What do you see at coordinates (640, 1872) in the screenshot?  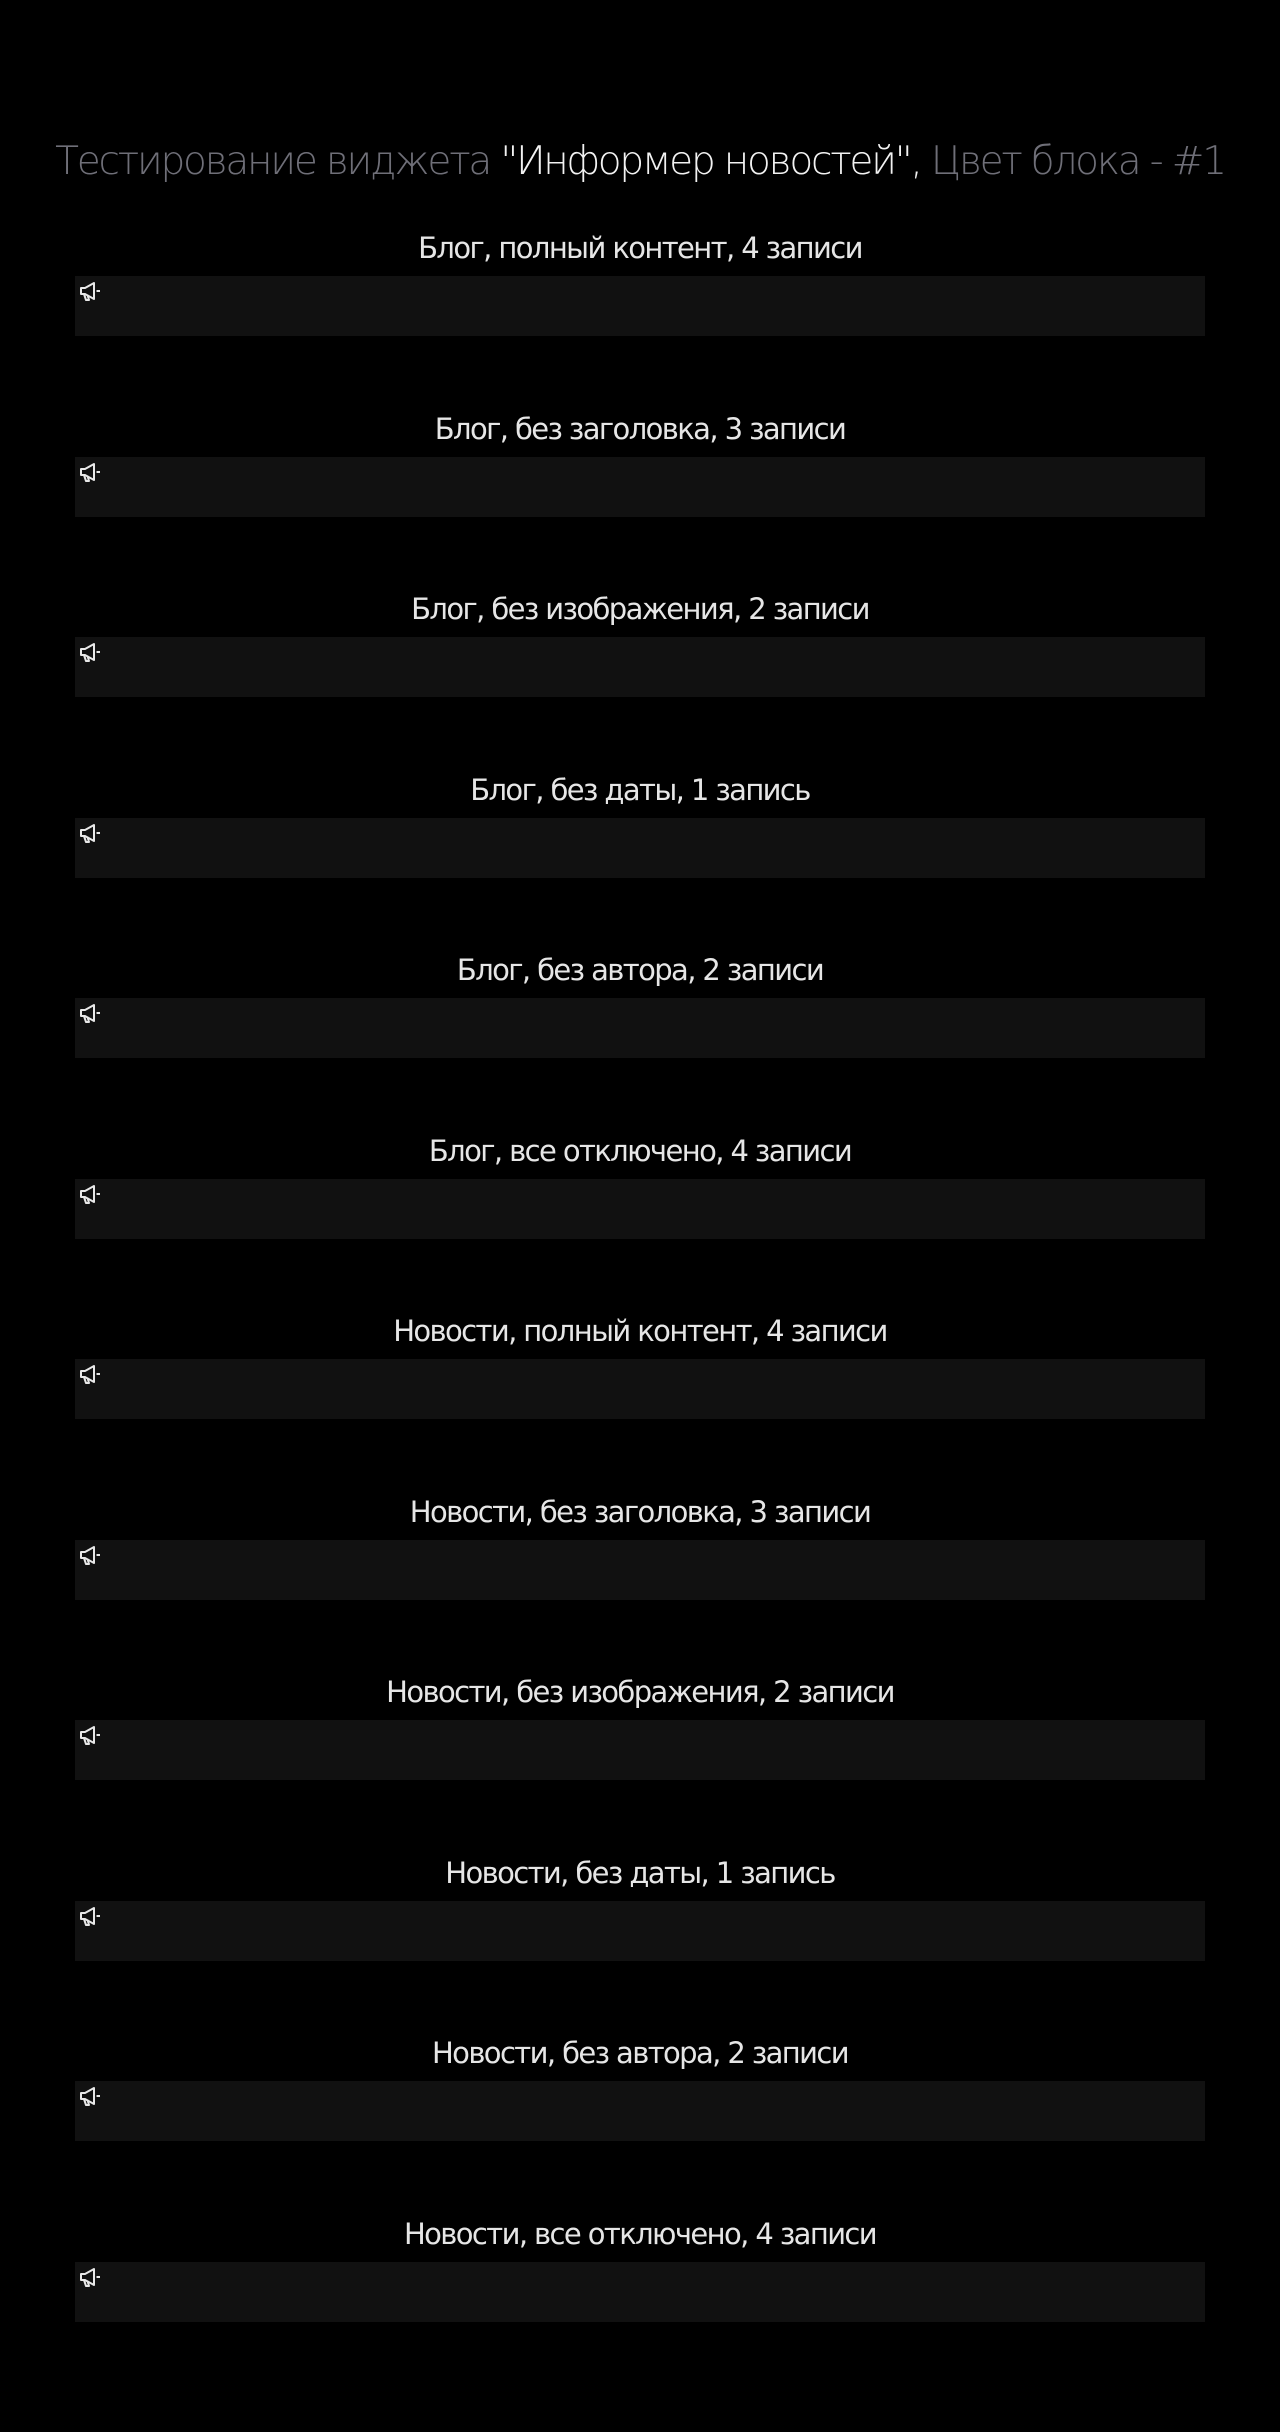 I see `section-title: Новости, без даты, 1 запись` at bounding box center [640, 1872].